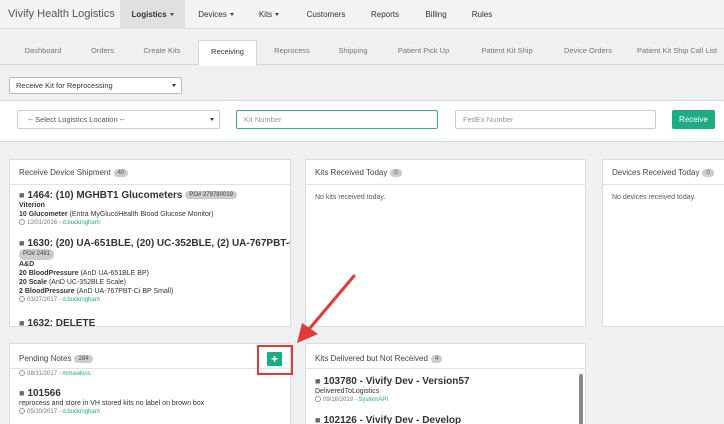  Describe the element at coordinates (307, 333) in the screenshot. I see `annotation-arrow-head` at that location.